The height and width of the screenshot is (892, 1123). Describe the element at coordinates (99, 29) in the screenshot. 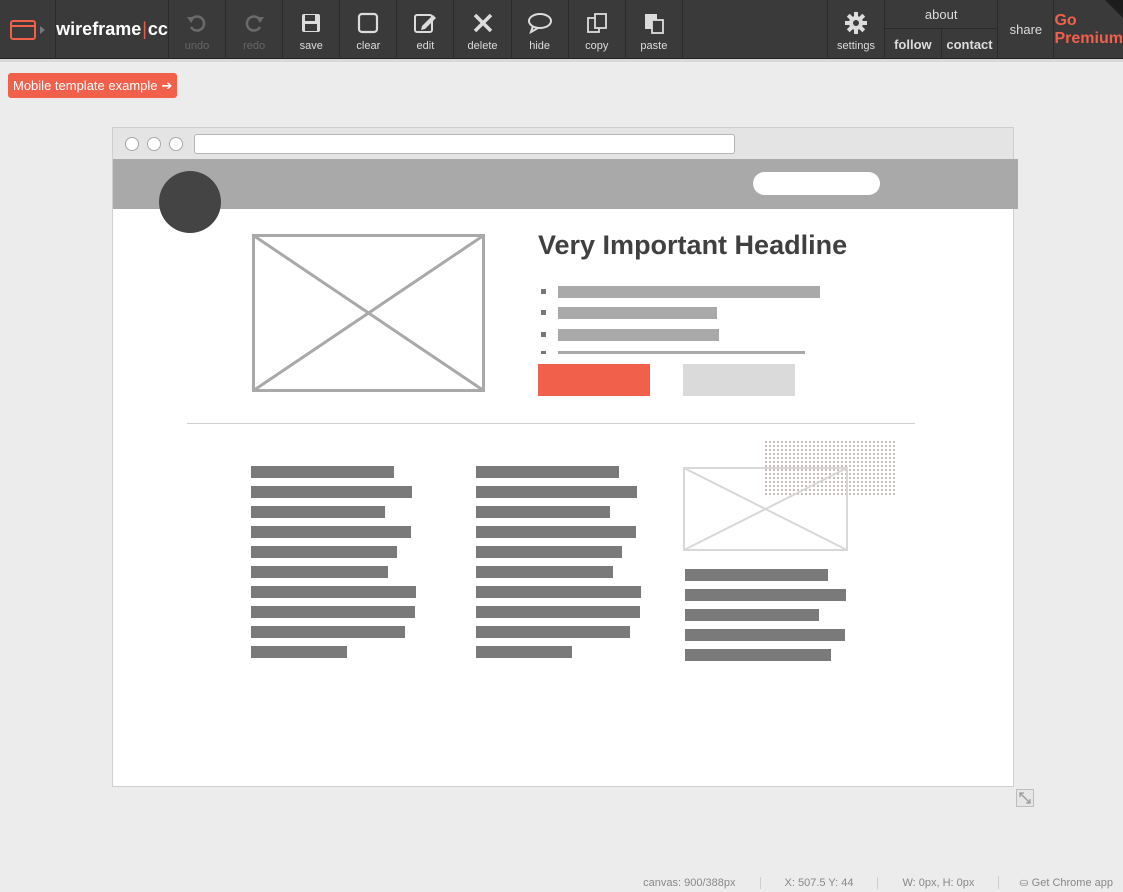

I see `brand-part1: wireframe` at that location.